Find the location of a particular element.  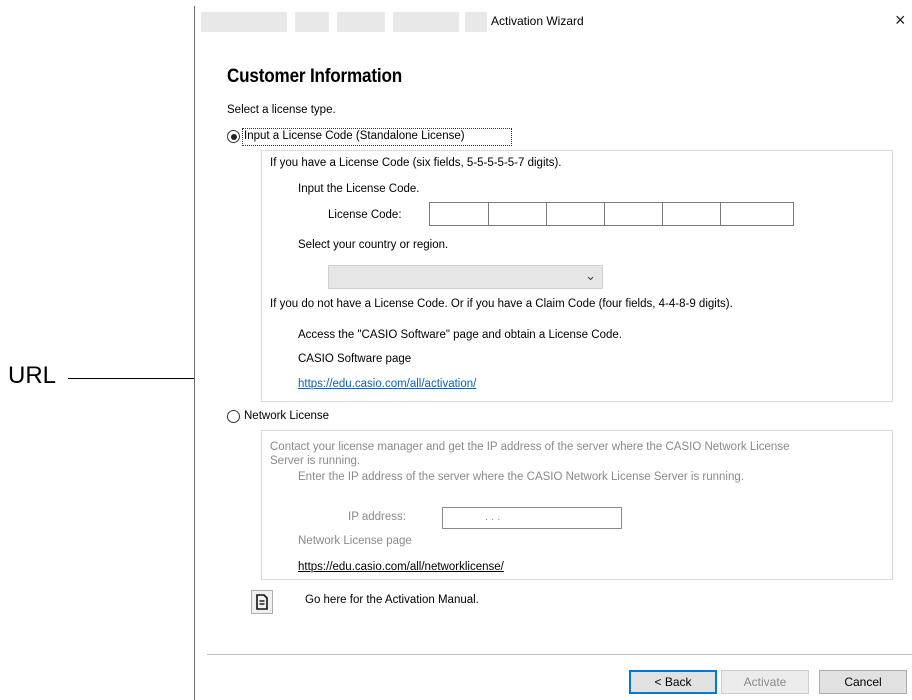

select-country-prompt: Select your country or region. is located at coordinates (373, 245).